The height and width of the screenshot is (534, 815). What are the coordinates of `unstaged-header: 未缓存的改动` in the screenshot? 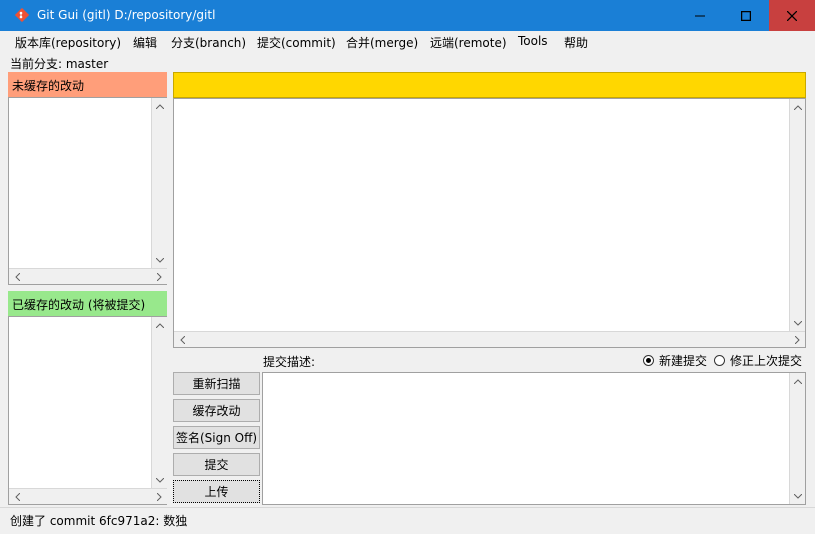 It's located at (87, 84).